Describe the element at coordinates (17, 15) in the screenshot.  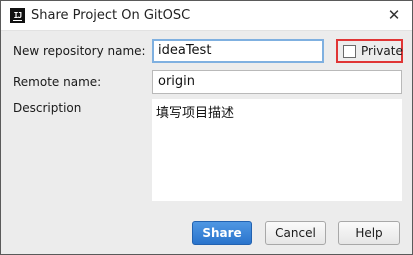
I see `intellij-icon: IJ` at that location.